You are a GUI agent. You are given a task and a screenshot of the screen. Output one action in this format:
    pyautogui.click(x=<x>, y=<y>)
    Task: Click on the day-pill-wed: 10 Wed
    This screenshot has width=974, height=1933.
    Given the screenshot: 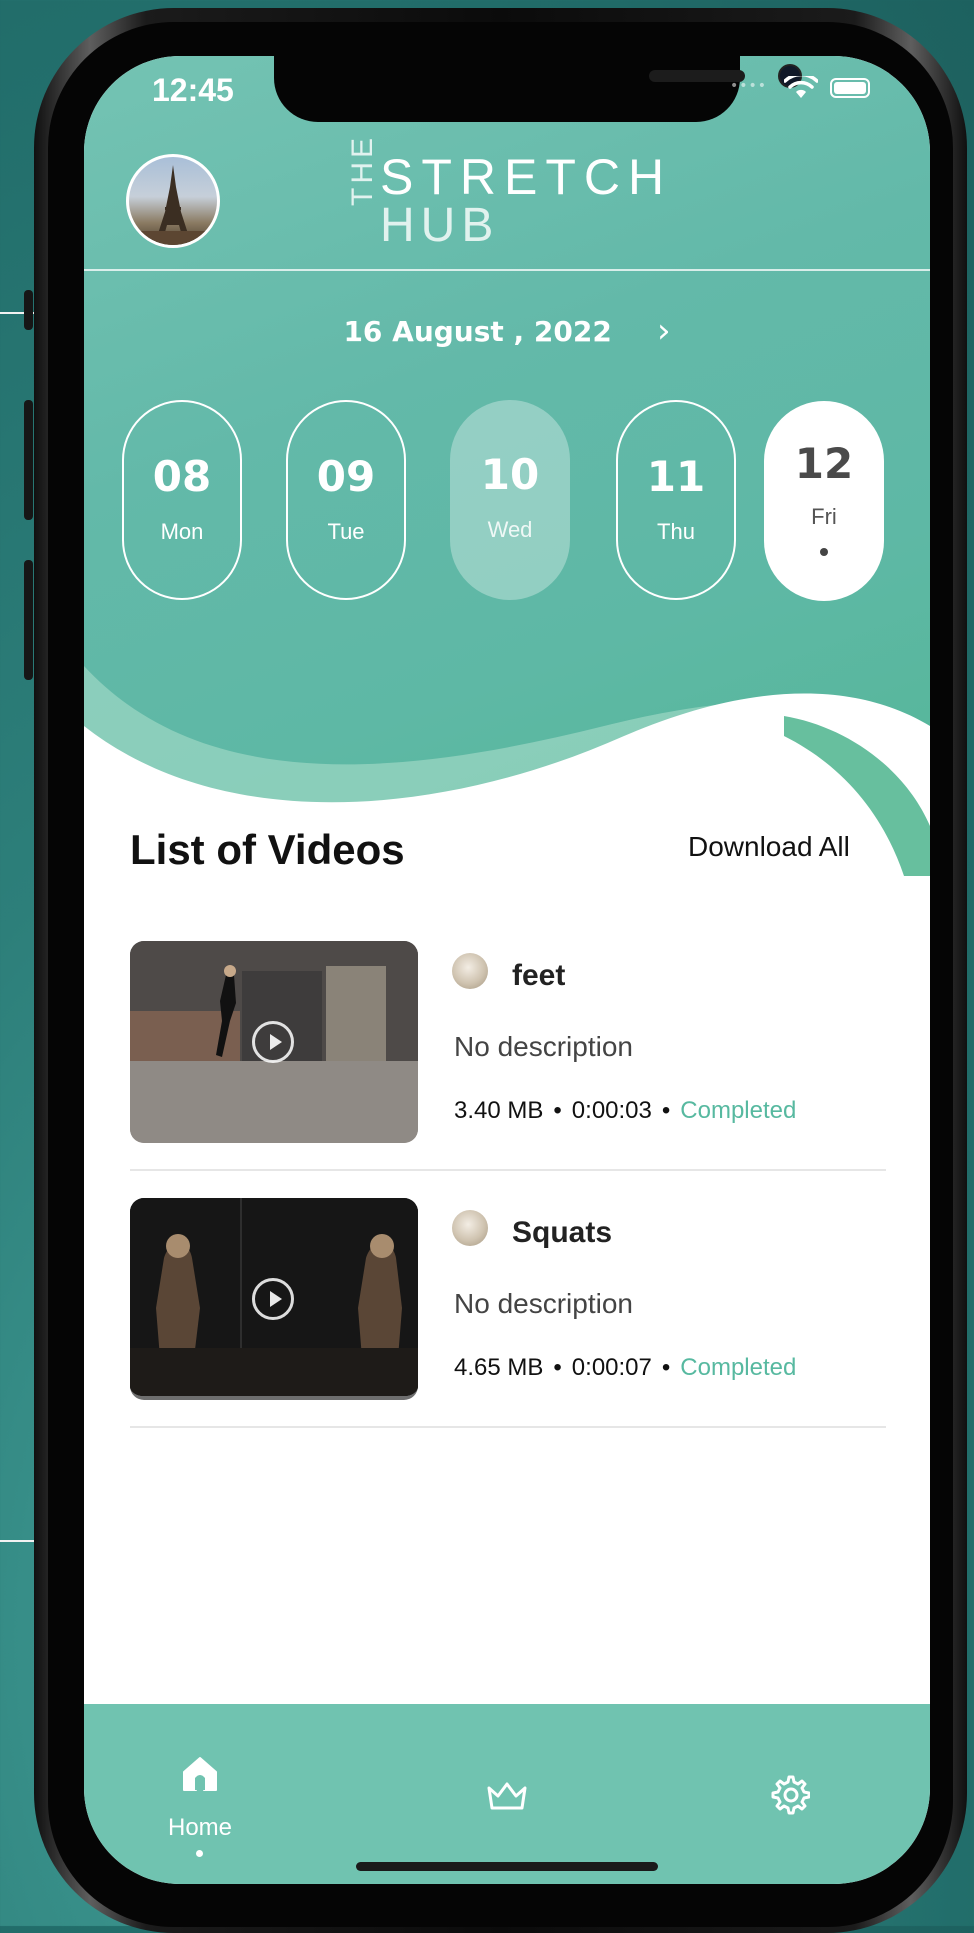 What is the action you would take?
    pyautogui.click(x=510, y=500)
    